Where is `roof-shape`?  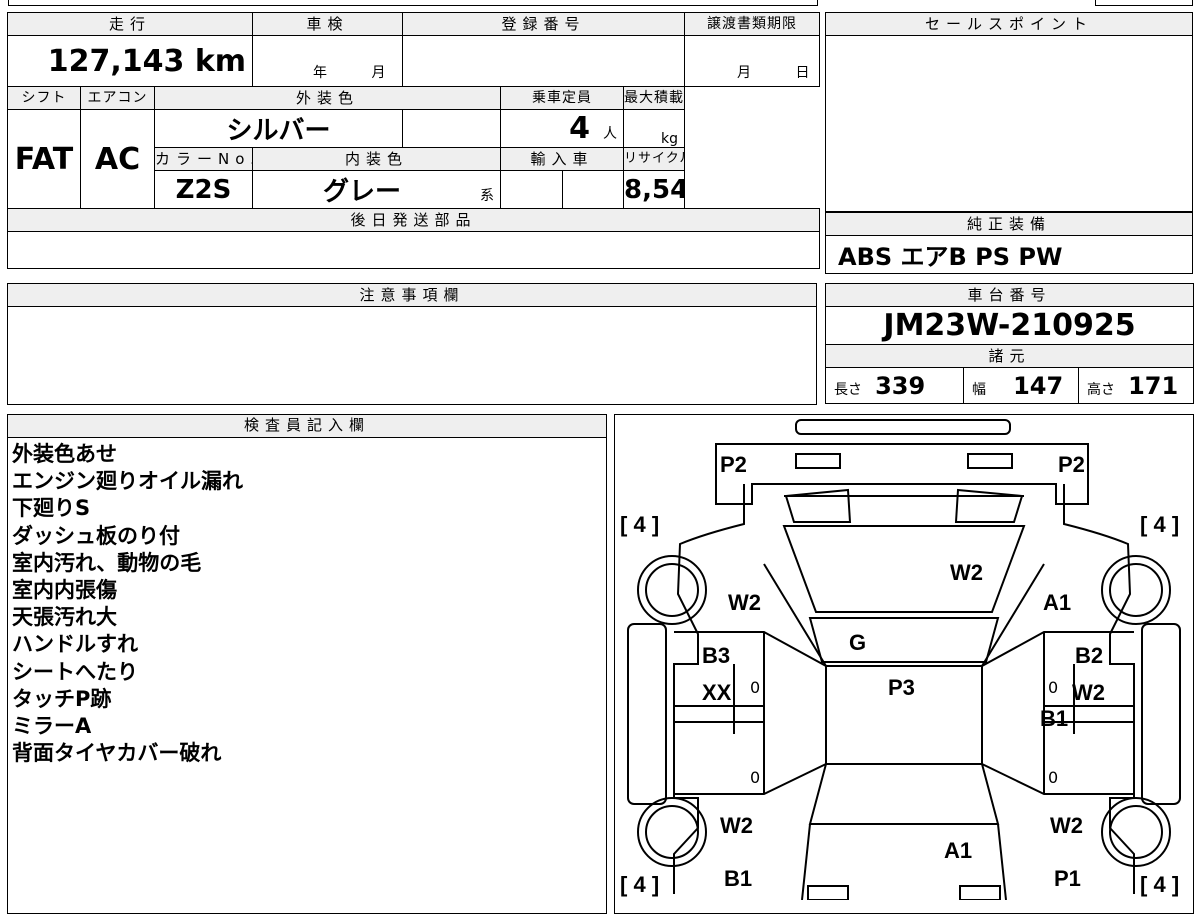
roof-shape is located at coordinates (904, 569).